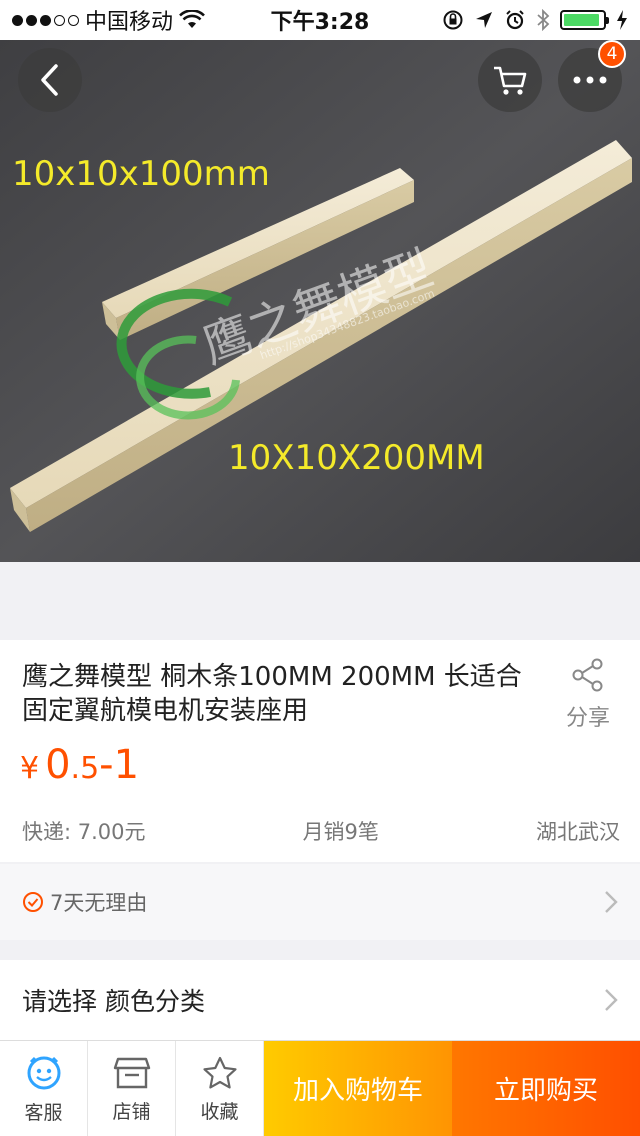 This screenshot has height=1136, width=640. I want to click on service-label: 7天无理由, so click(99, 903).